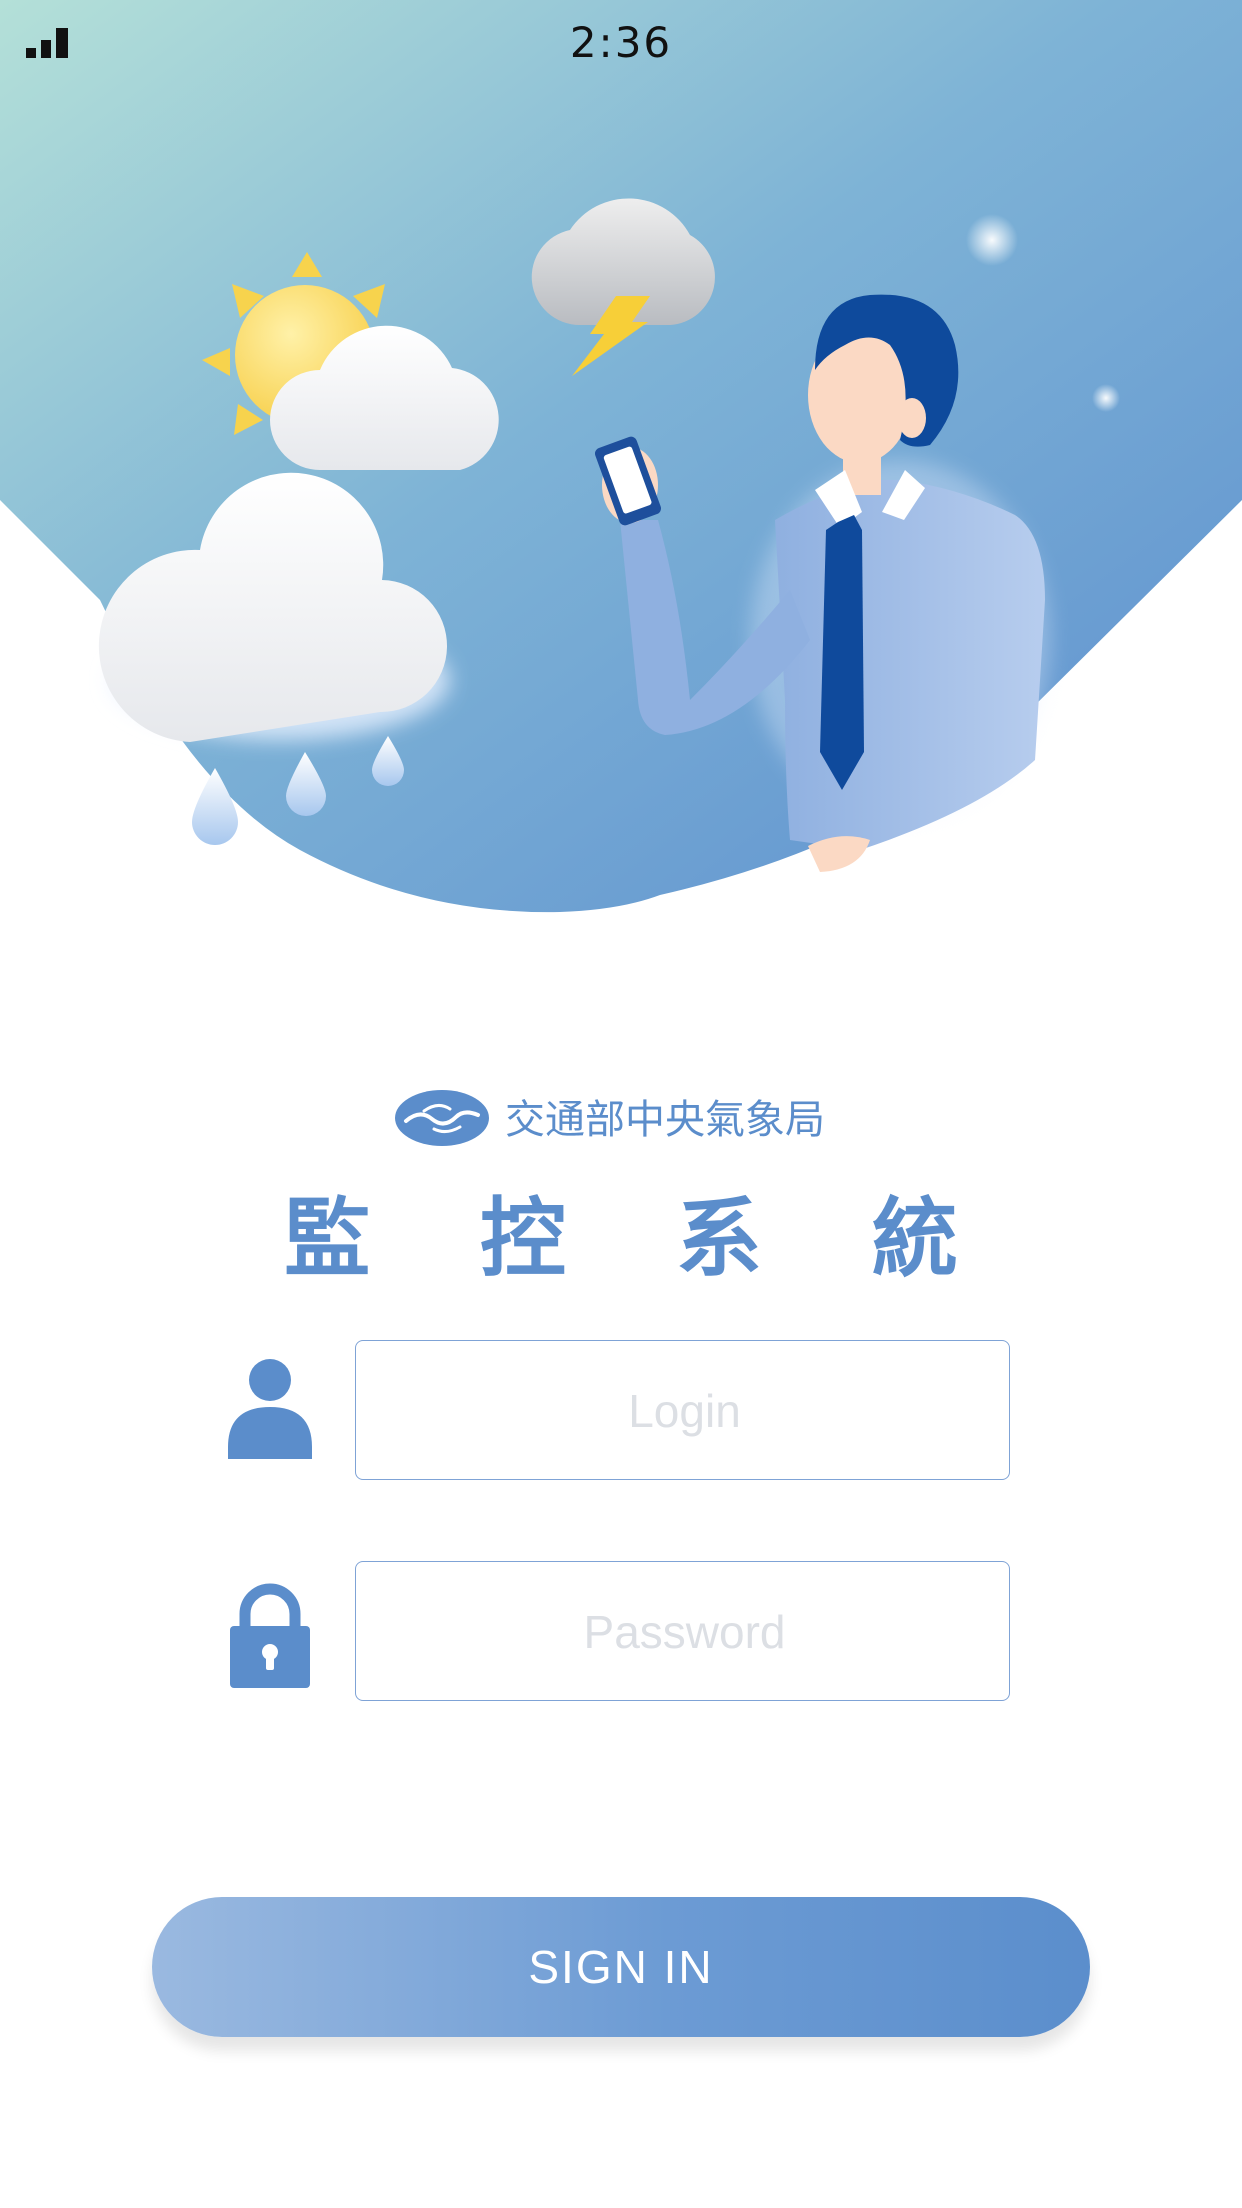 Image resolution: width=1242 pixels, height=2208 pixels. I want to click on cwb-logo-icon, so click(442, 1118).